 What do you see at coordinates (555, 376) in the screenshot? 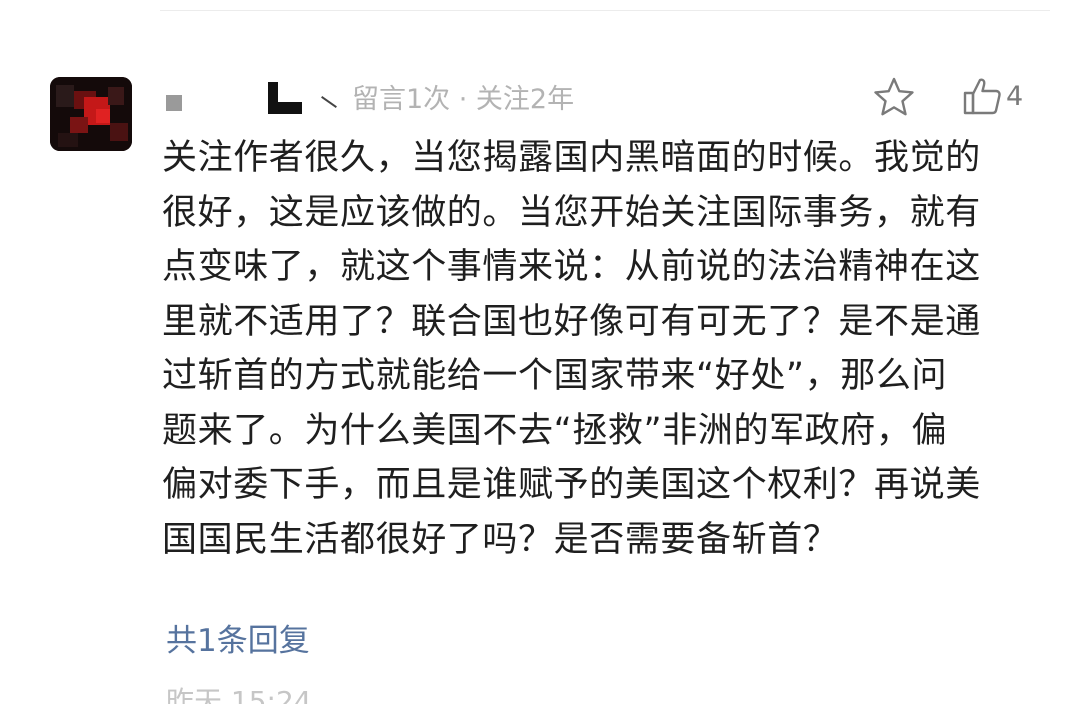
I see `comment-line: 过斩首的方式就能给一个国家带来“好处”，那么问` at bounding box center [555, 376].